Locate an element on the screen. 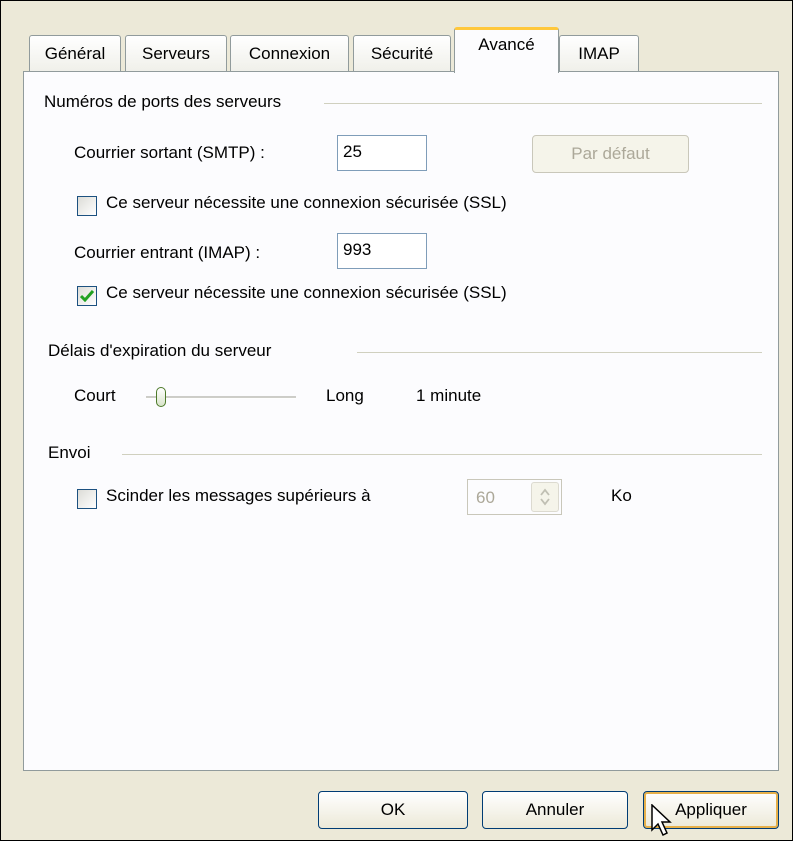 This screenshot has height=841, width=793. smtp-label: Courrier sortant (SMTP) : is located at coordinates (169, 152).